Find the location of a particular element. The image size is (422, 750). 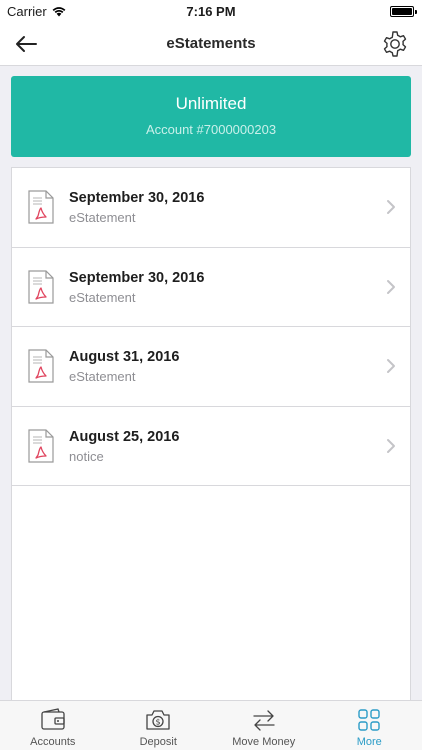

statement-date: August 31, 2016 is located at coordinates (124, 357).